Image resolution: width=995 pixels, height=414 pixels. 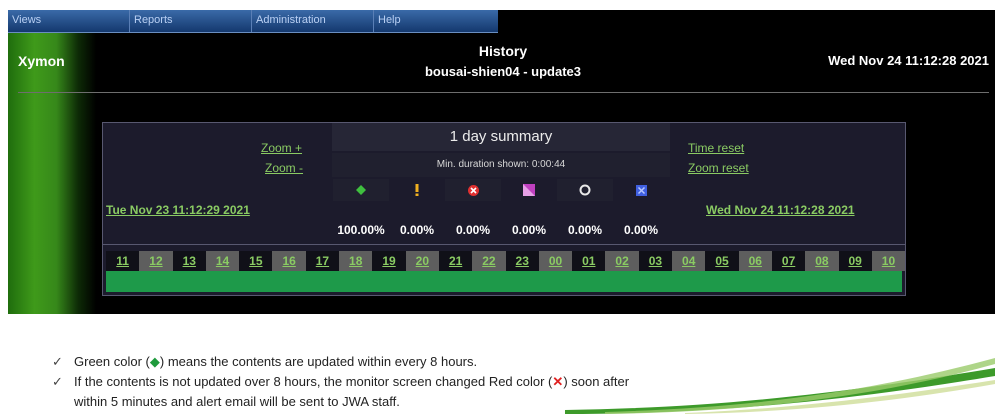 What do you see at coordinates (322, 261) in the screenshot?
I see `hour-link: 17` at bounding box center [322, 261].